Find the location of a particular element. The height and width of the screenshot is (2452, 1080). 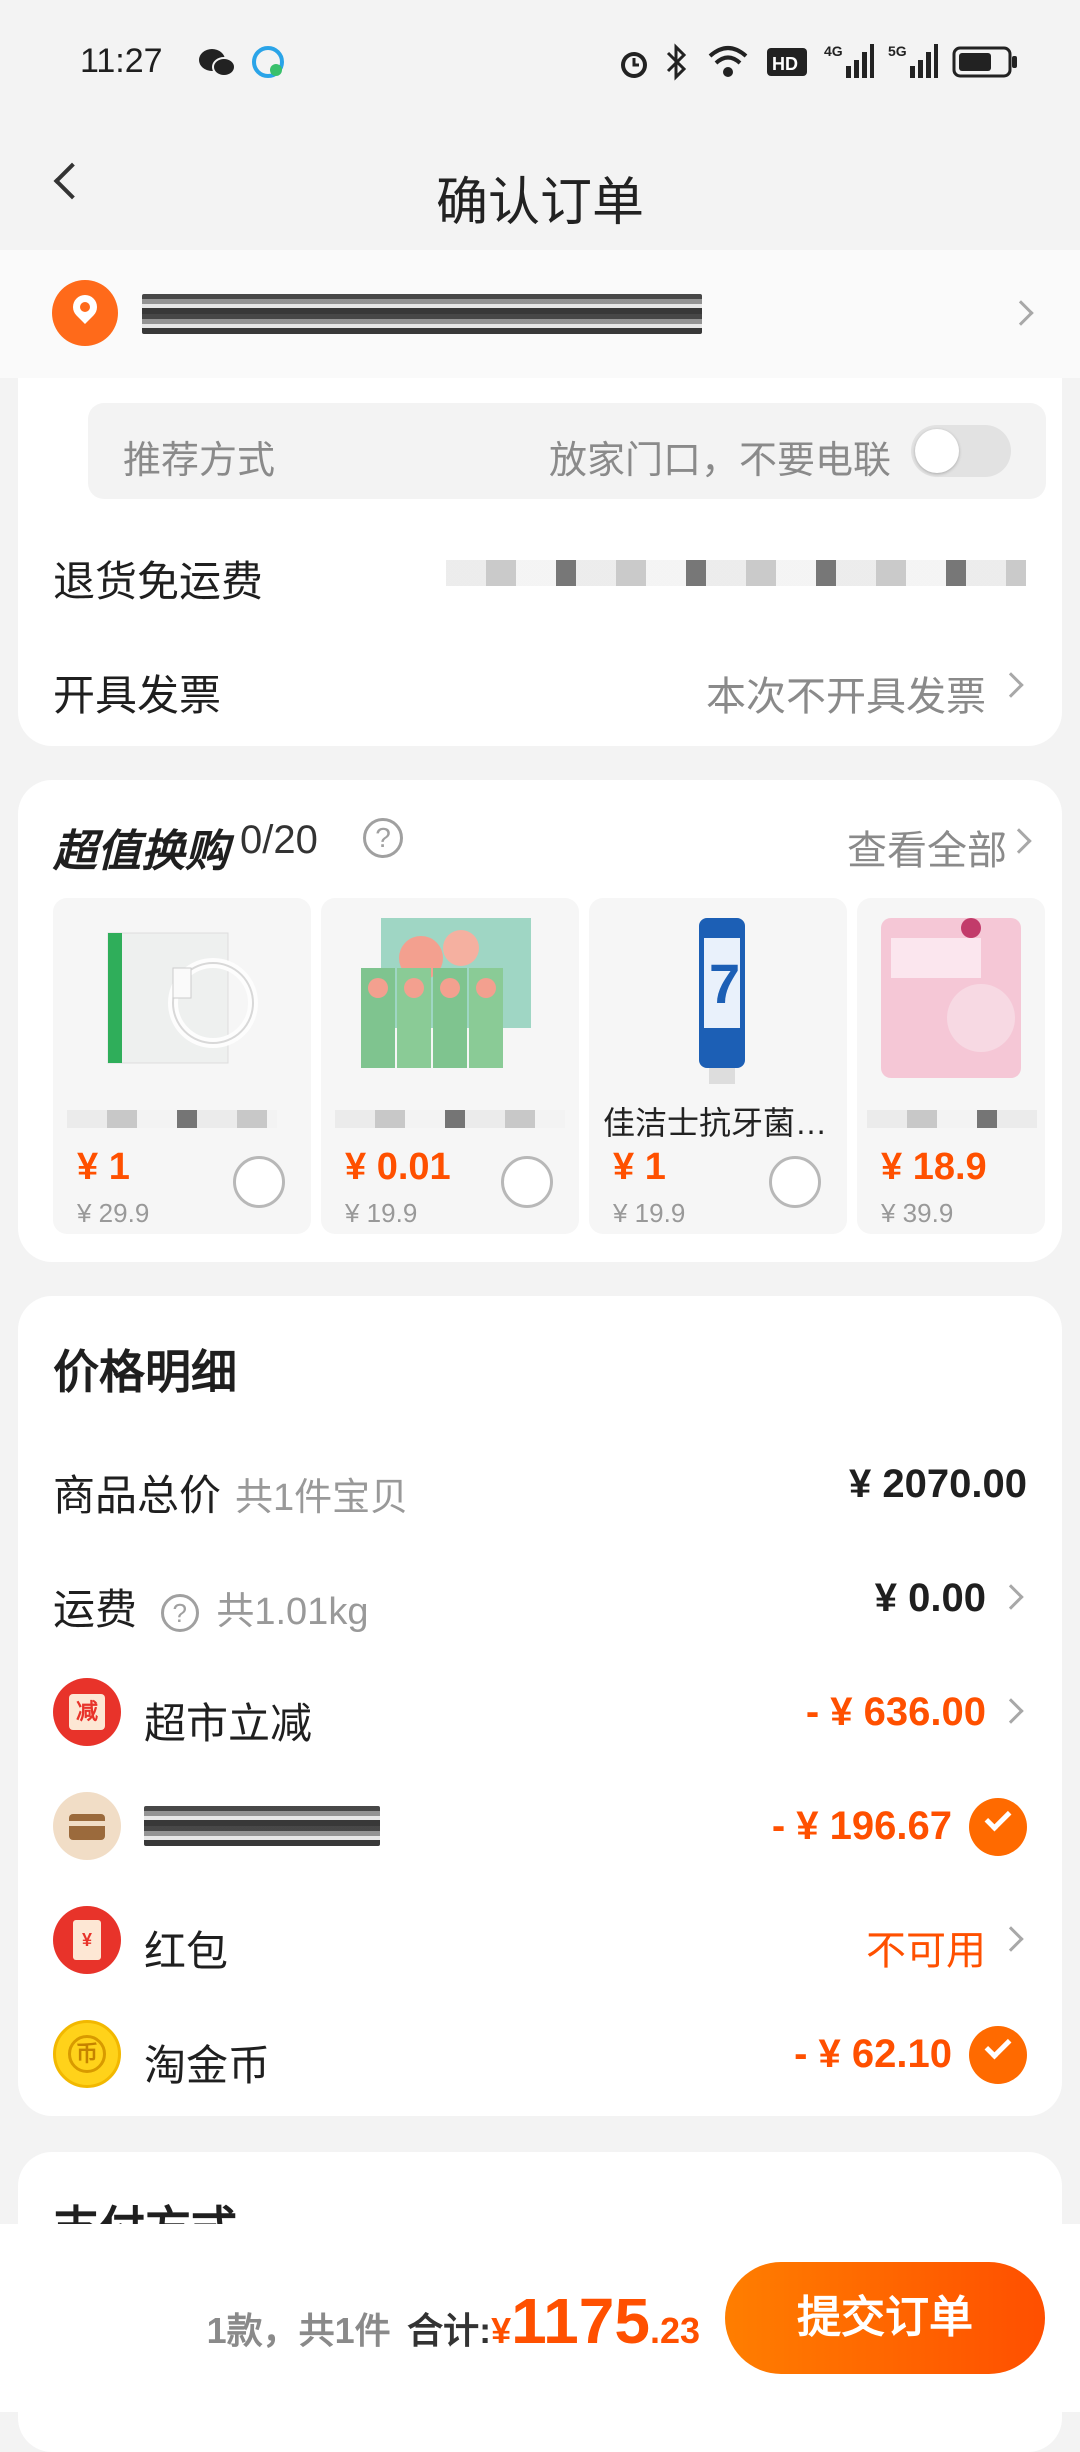

goods-total-amount: ¥ 2070.00 is located at coordinates (938, 1484).